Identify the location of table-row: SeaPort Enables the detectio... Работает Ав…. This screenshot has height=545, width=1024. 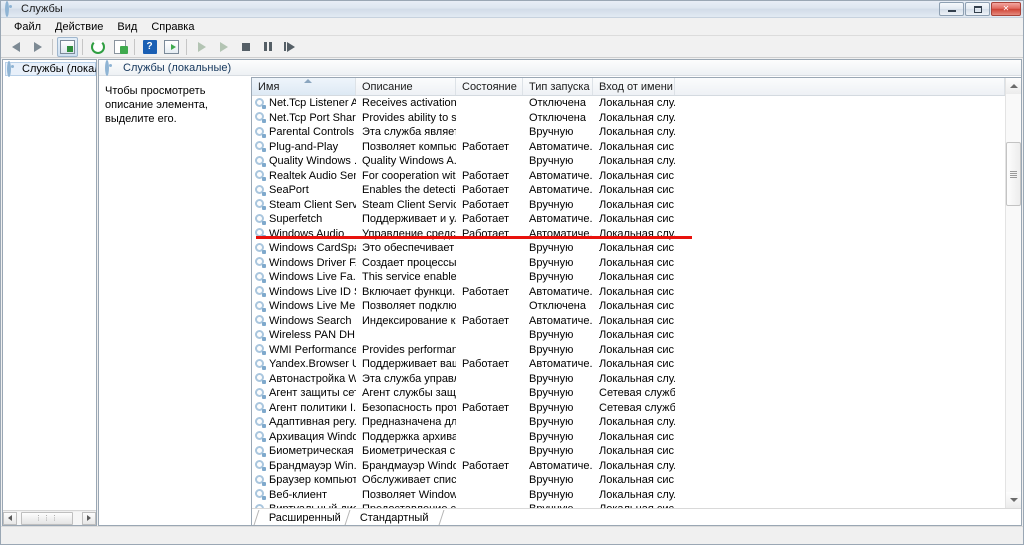
(628, 190).